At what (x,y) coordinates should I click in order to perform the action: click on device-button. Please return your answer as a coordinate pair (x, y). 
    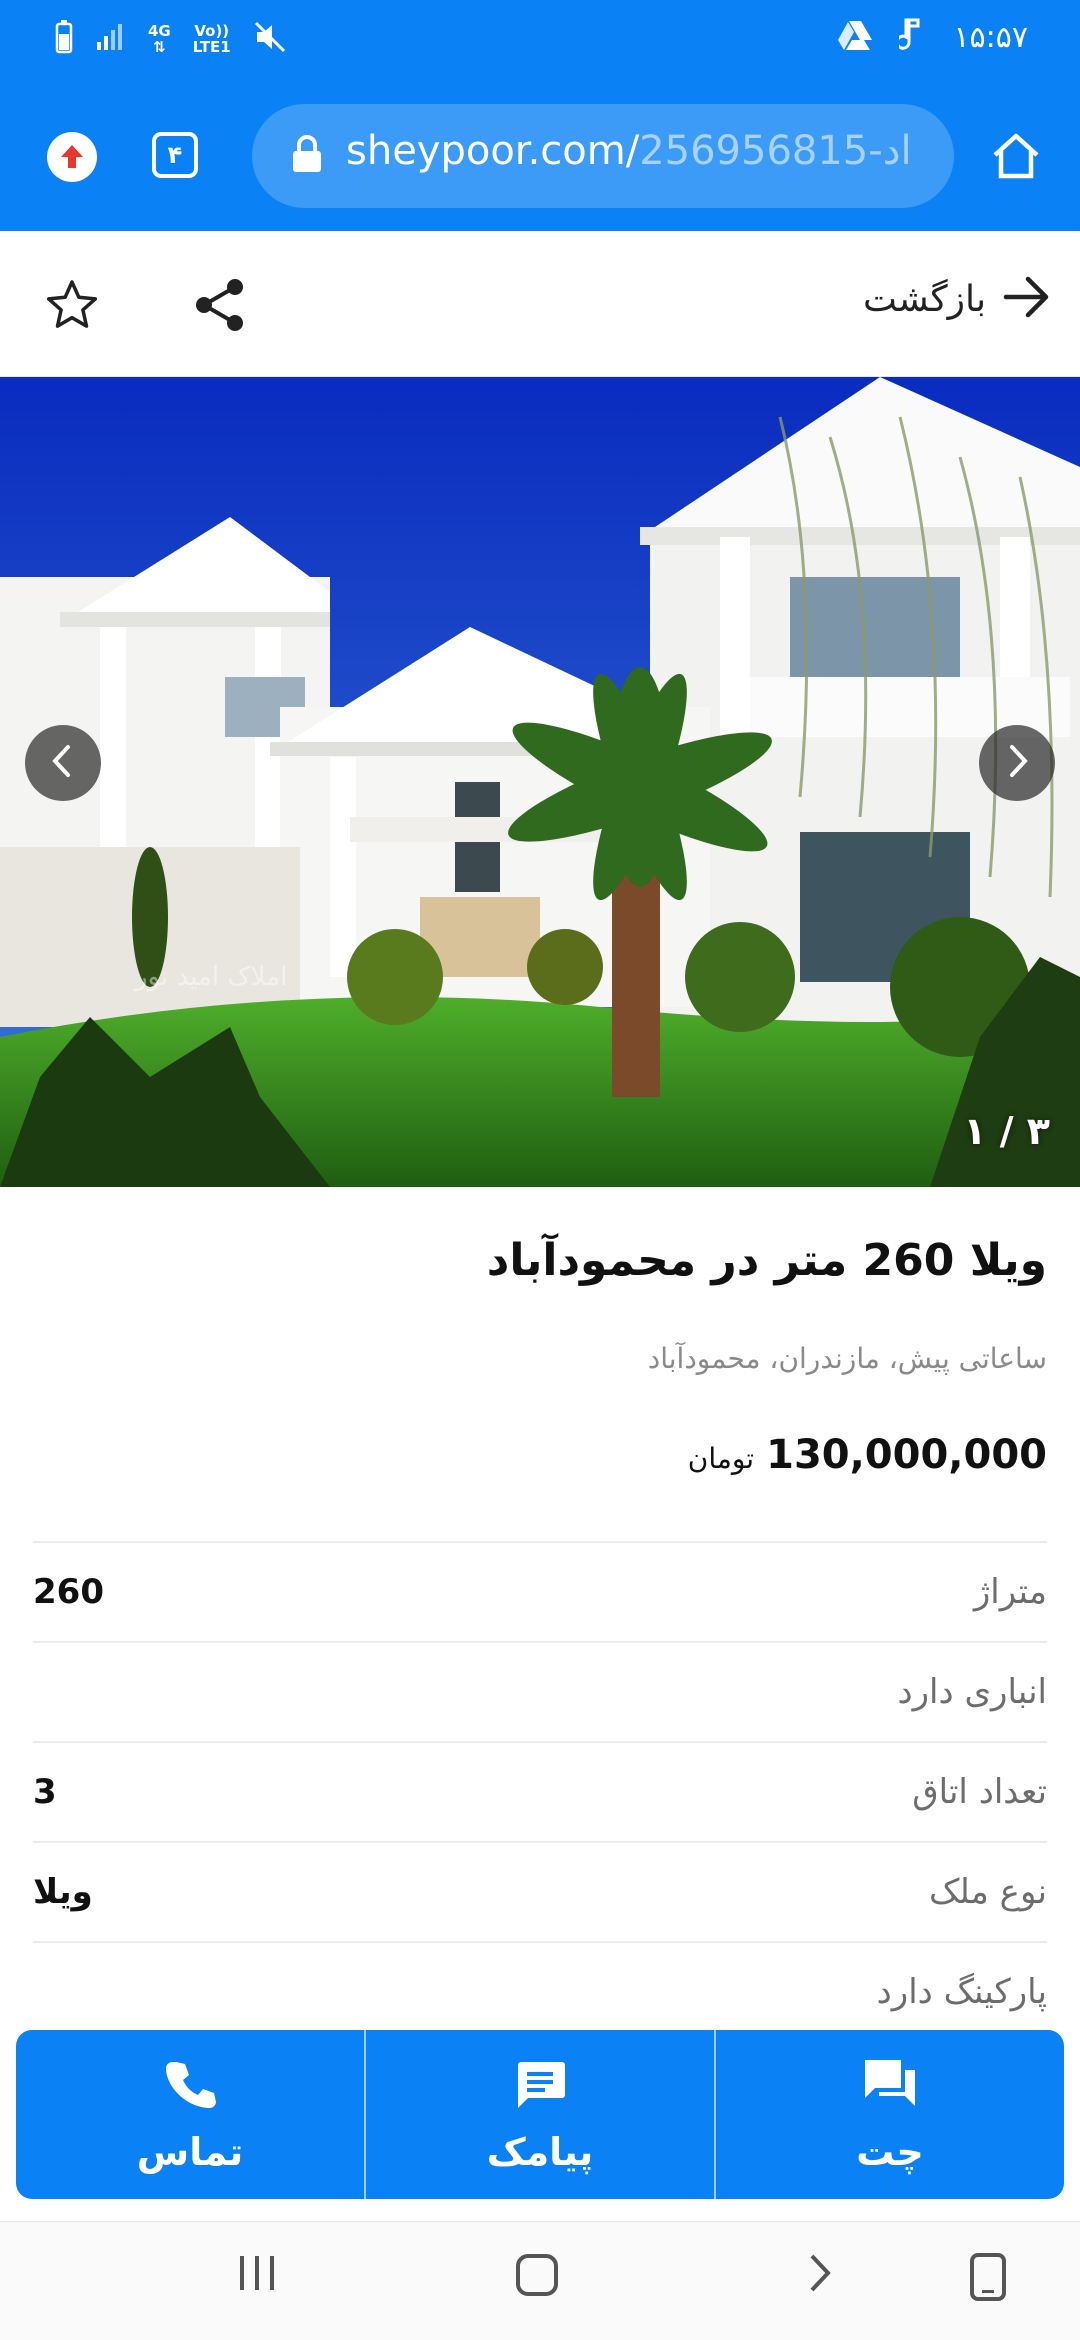
    Looking at the image, I should click on (988, 2279).